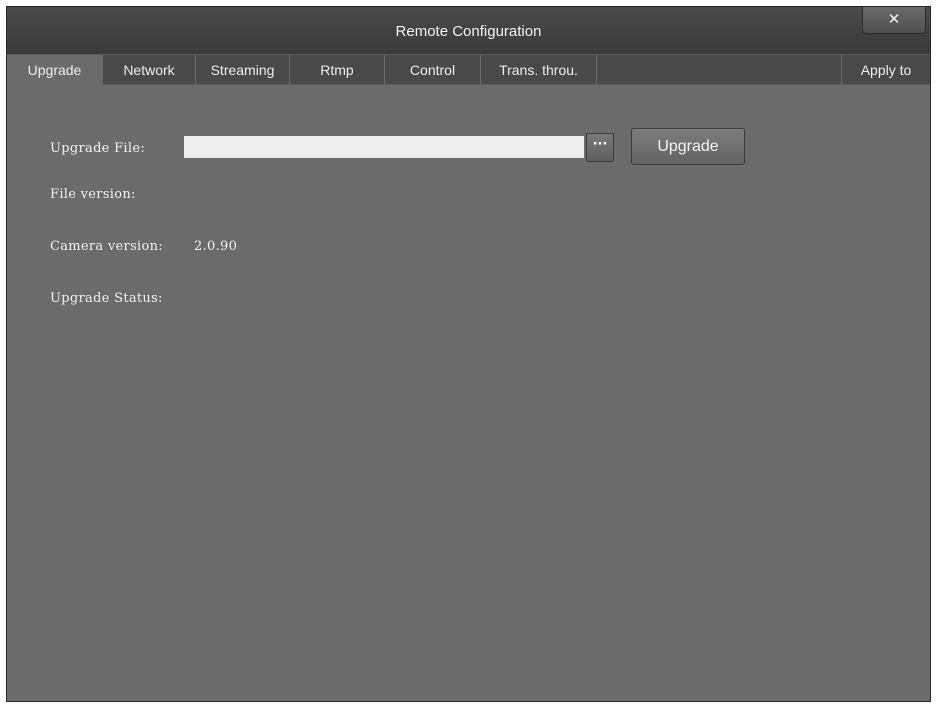 The height and width of the screenshot is (704, 938). What do you see at coordinates (216, 246) in the screenshot?
I see `camera-version-value: 2.0.90` at bounding box center [216, 246].